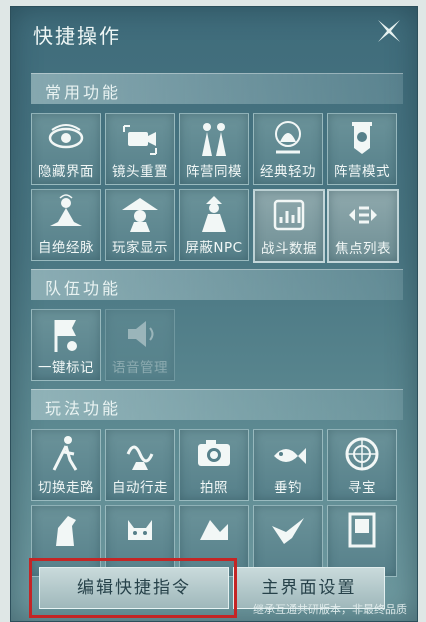  Describe the element at coordinates (288, 465) in the screenshot. I see `fishing-button: 垂钓` at that location.